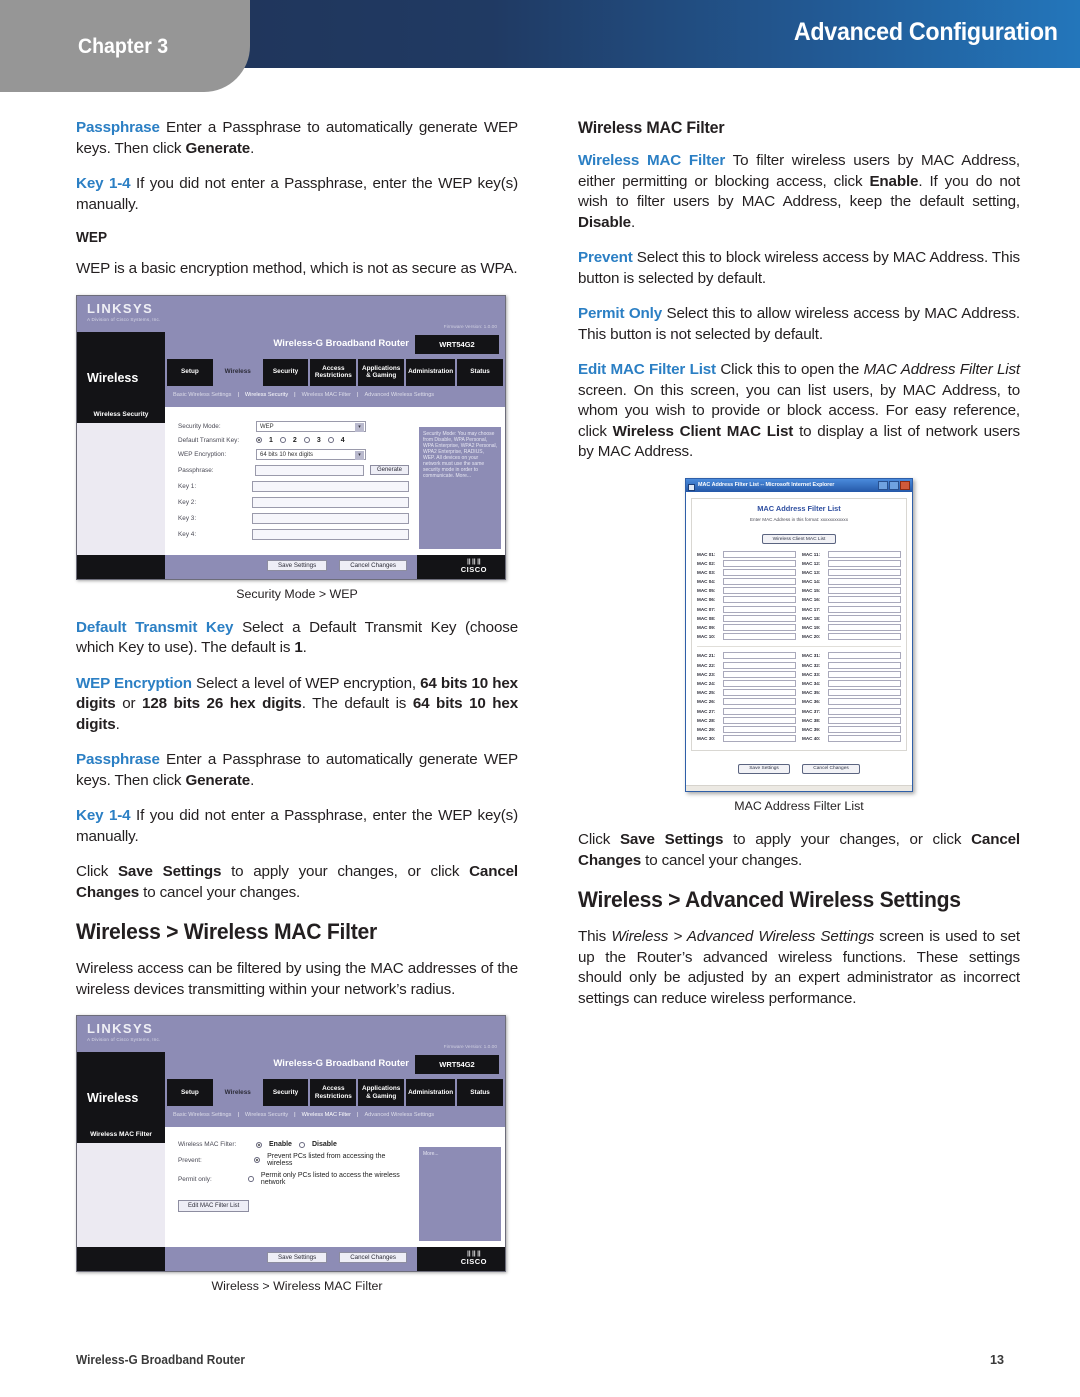 The width and height of the screenshot is (1080, 1397). I want to click on field-key-2: Key 2:, so click(293, 502).